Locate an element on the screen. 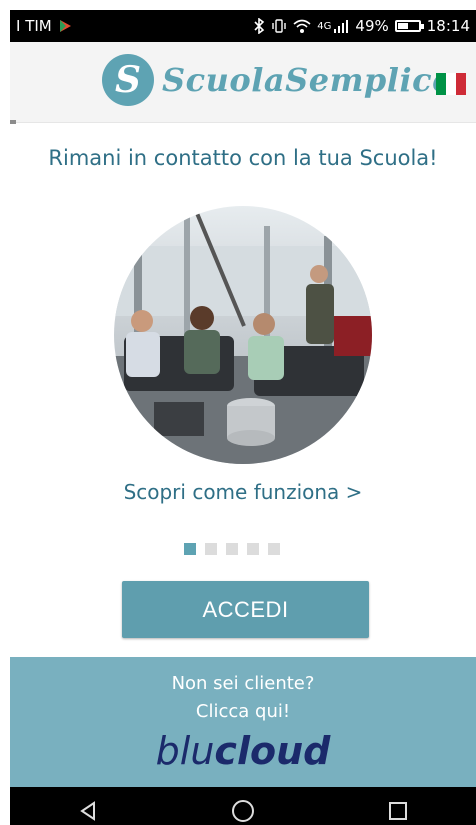 The width and height of the screenshot is (476, 825). signal-icon is located at coordinates (341, 26).